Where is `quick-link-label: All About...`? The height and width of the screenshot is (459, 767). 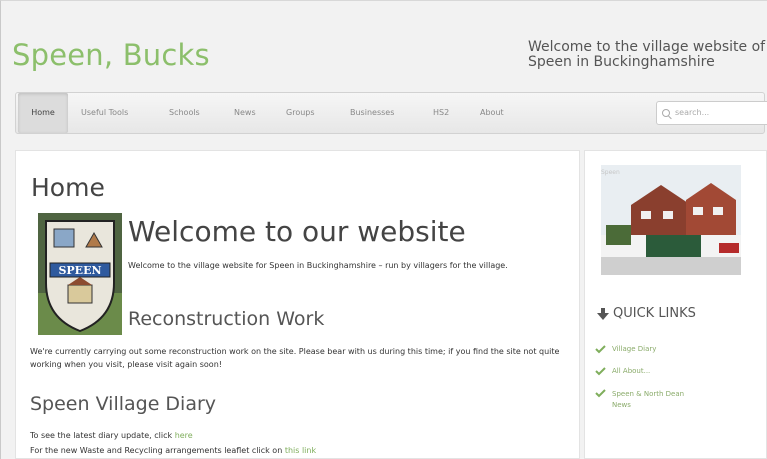 quick-link-label: All About... is located at coordinates (631, 371).